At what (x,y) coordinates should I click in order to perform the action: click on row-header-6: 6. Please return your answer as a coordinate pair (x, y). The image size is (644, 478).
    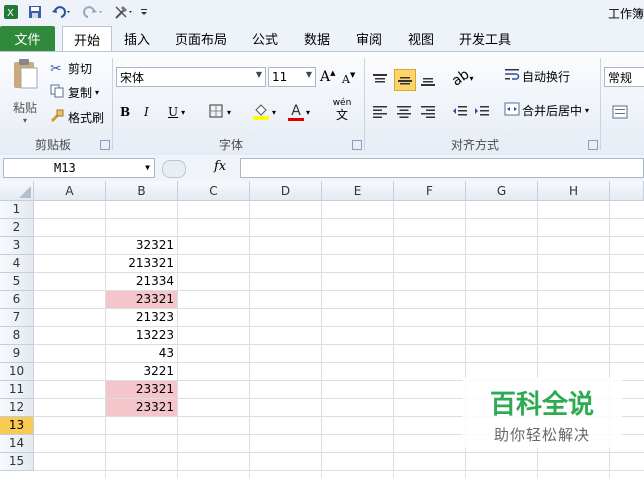
    Looking at the image, I should click on (17, 300).